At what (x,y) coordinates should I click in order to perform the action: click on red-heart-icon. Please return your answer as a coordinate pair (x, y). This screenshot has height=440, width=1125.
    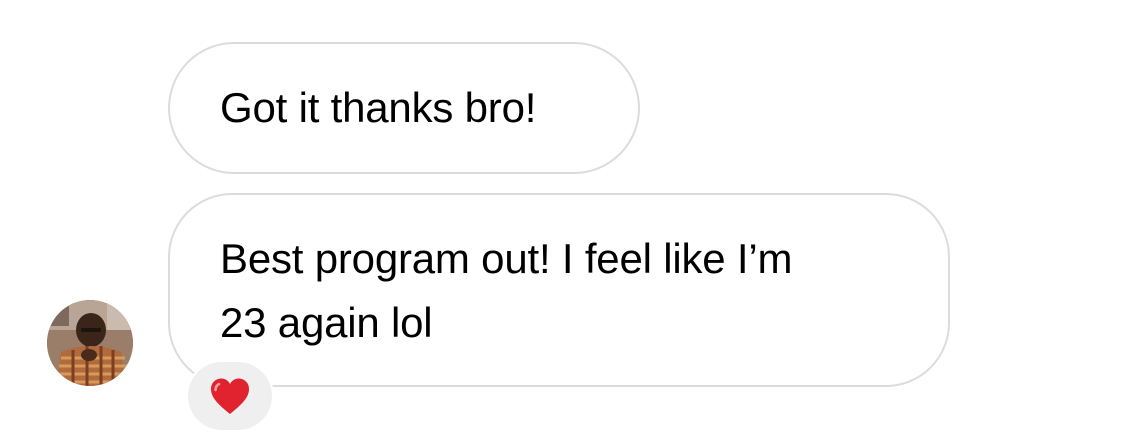
    Looking at the image, I should click on (230, 396).